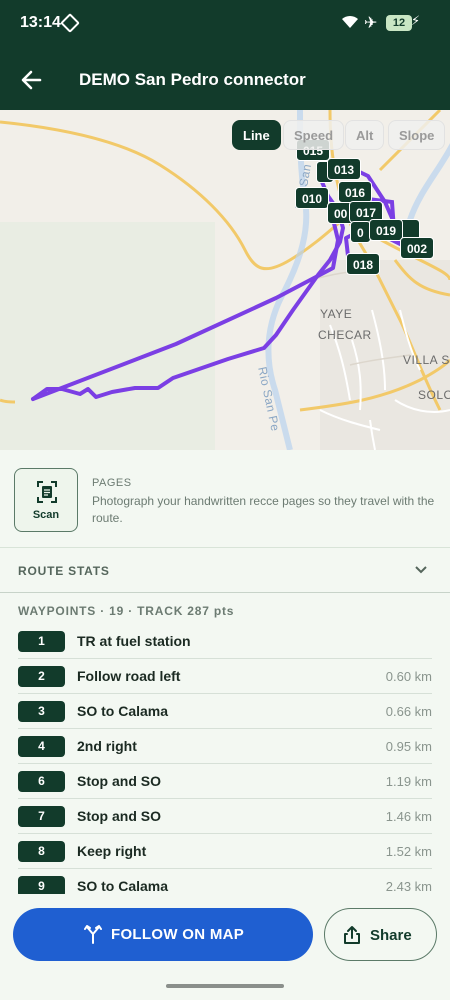 Image resolution: width=450 pixels, height=1000 pixels. What do you see at coordinates (408, 746) in the screenshot?
I see `waypoint-distance: 0.95 km` at bounding box center [408, 746].